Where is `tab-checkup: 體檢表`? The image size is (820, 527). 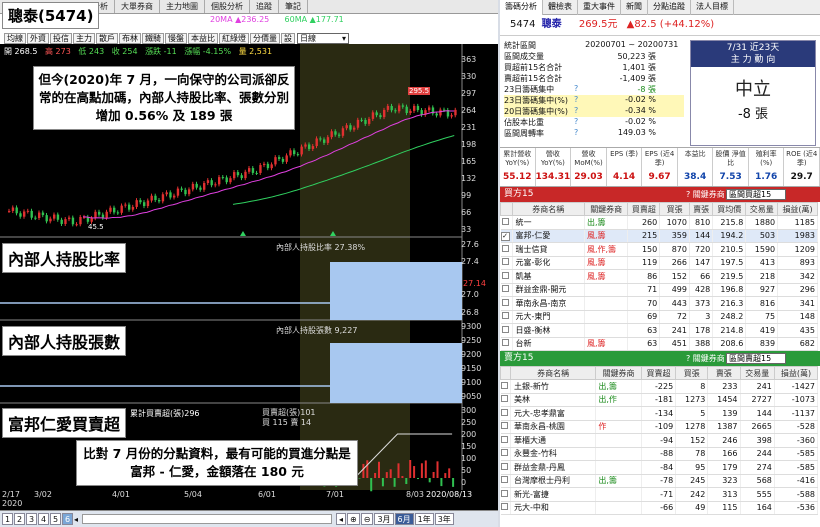
tab-checkup: 體檢表 is located at coordinates (560, 7).